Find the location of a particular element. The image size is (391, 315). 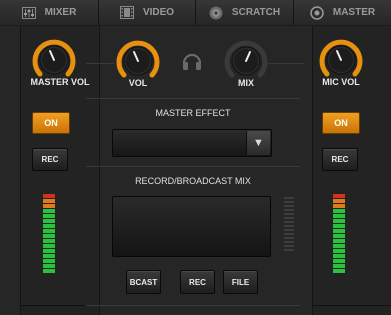

master-icon is located at coordinates (317, 12).